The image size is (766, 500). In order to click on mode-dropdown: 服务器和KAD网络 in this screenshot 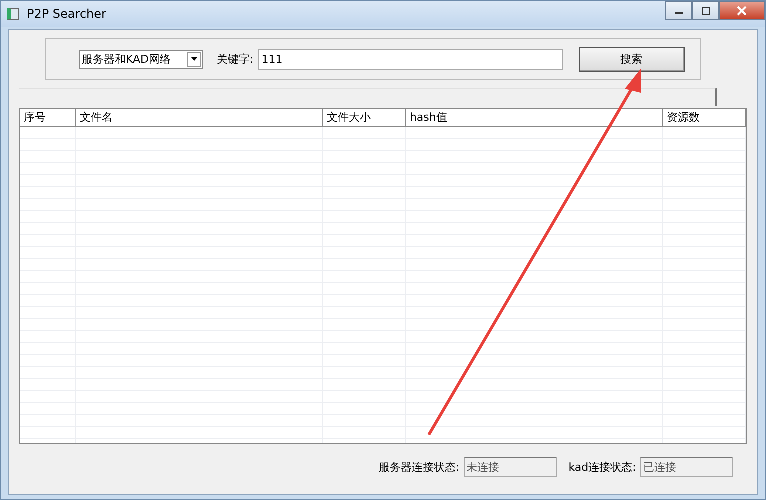, I will do `click(141, 59)`.